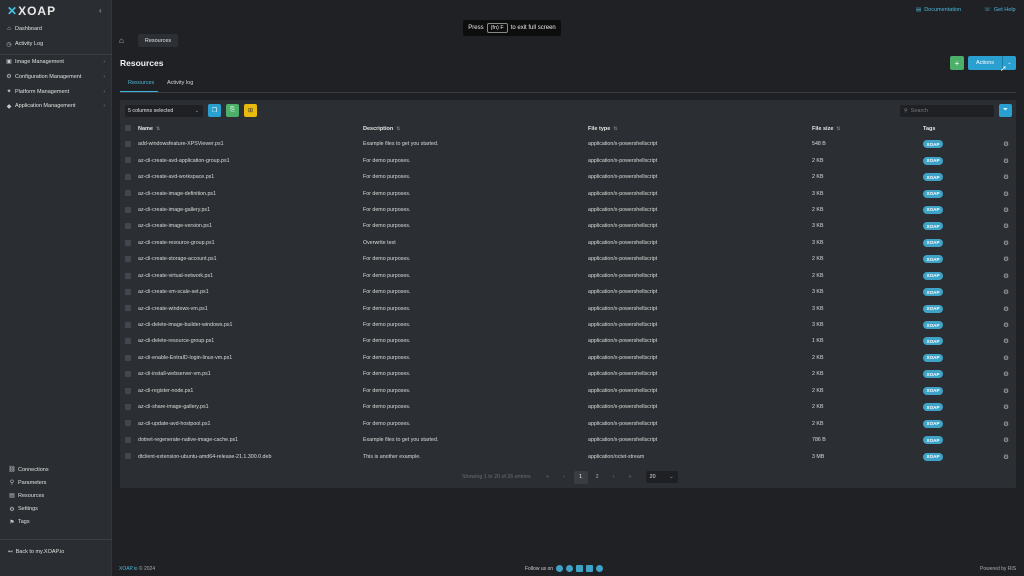  I want to click on cell-name: az-cli-create-resource-group.ps1, so click(250, 243).